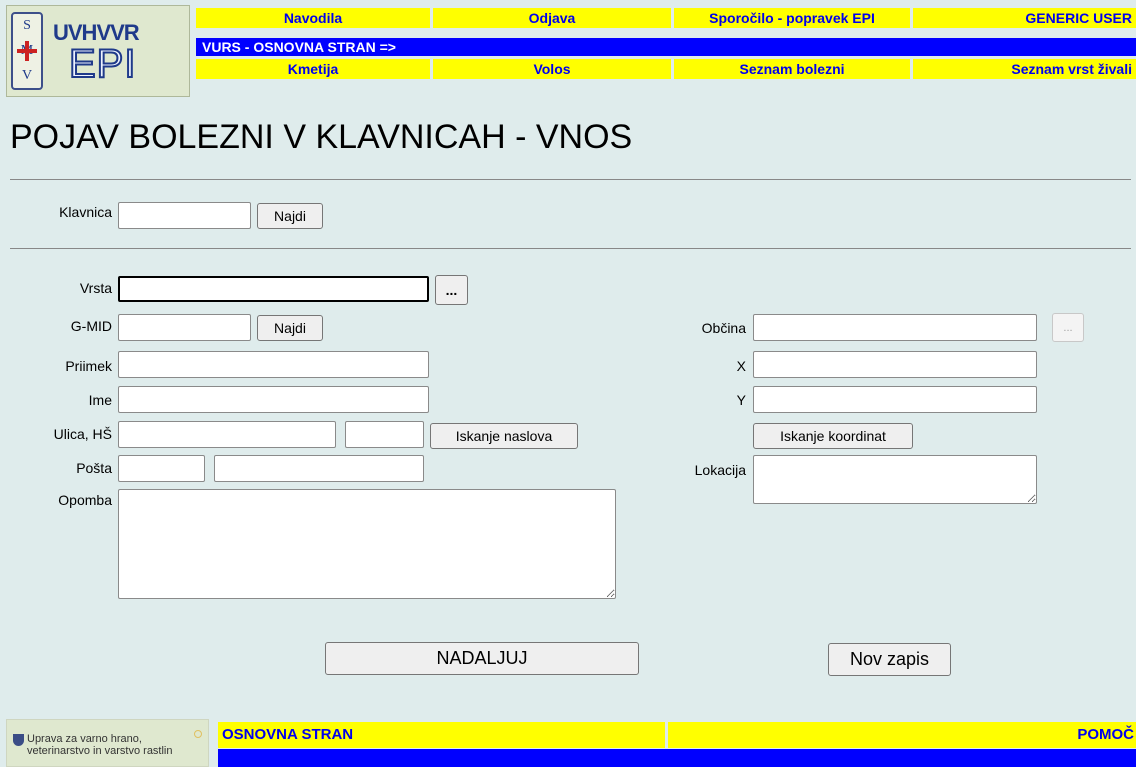 The image size is (1136, 767). What do you see at coordinates (723, 328) in the screenshot?
I see `obcina-label: Občina` at bounding box center [723, 328].